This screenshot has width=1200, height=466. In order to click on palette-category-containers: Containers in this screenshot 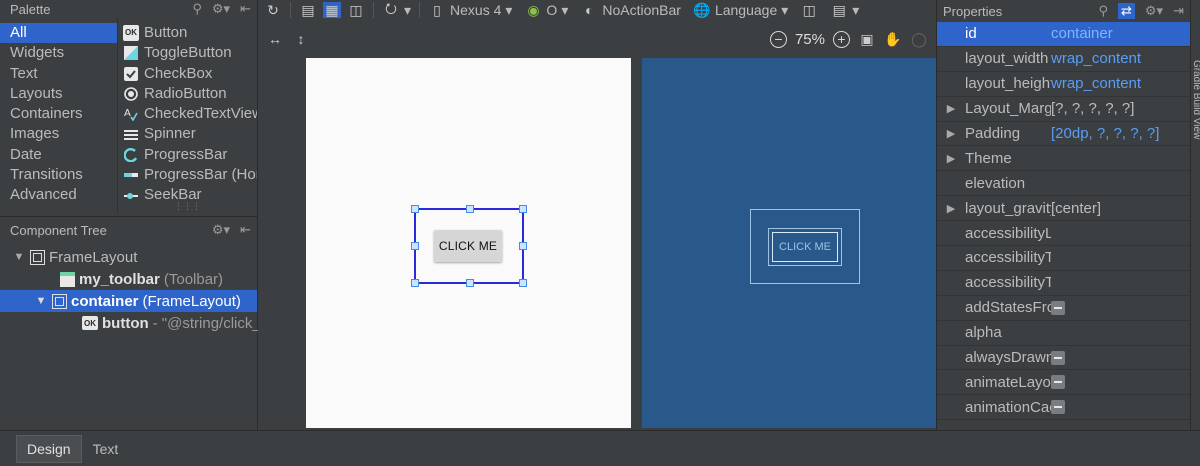, I will do `click(58, 114)`.